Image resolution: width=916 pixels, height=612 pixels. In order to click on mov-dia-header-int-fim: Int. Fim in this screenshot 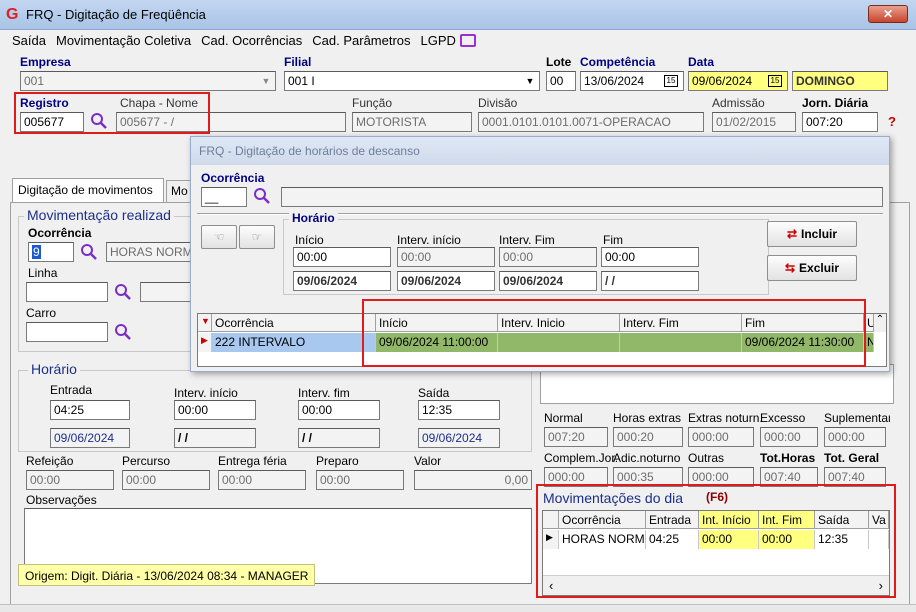, I will do `click(787, 520)`.